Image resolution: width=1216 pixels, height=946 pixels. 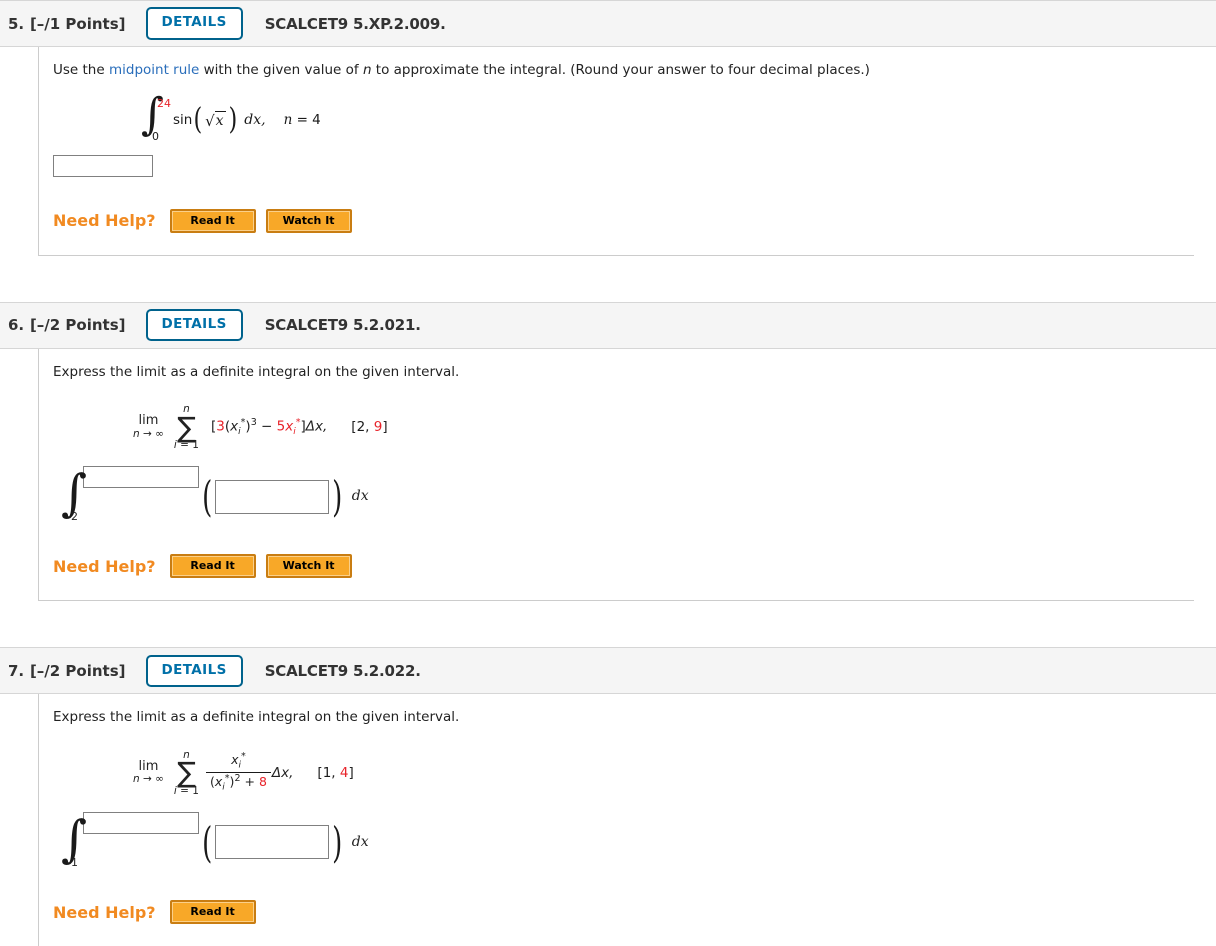 I want to click on sin-label: sin, so click(x=183, y=119).